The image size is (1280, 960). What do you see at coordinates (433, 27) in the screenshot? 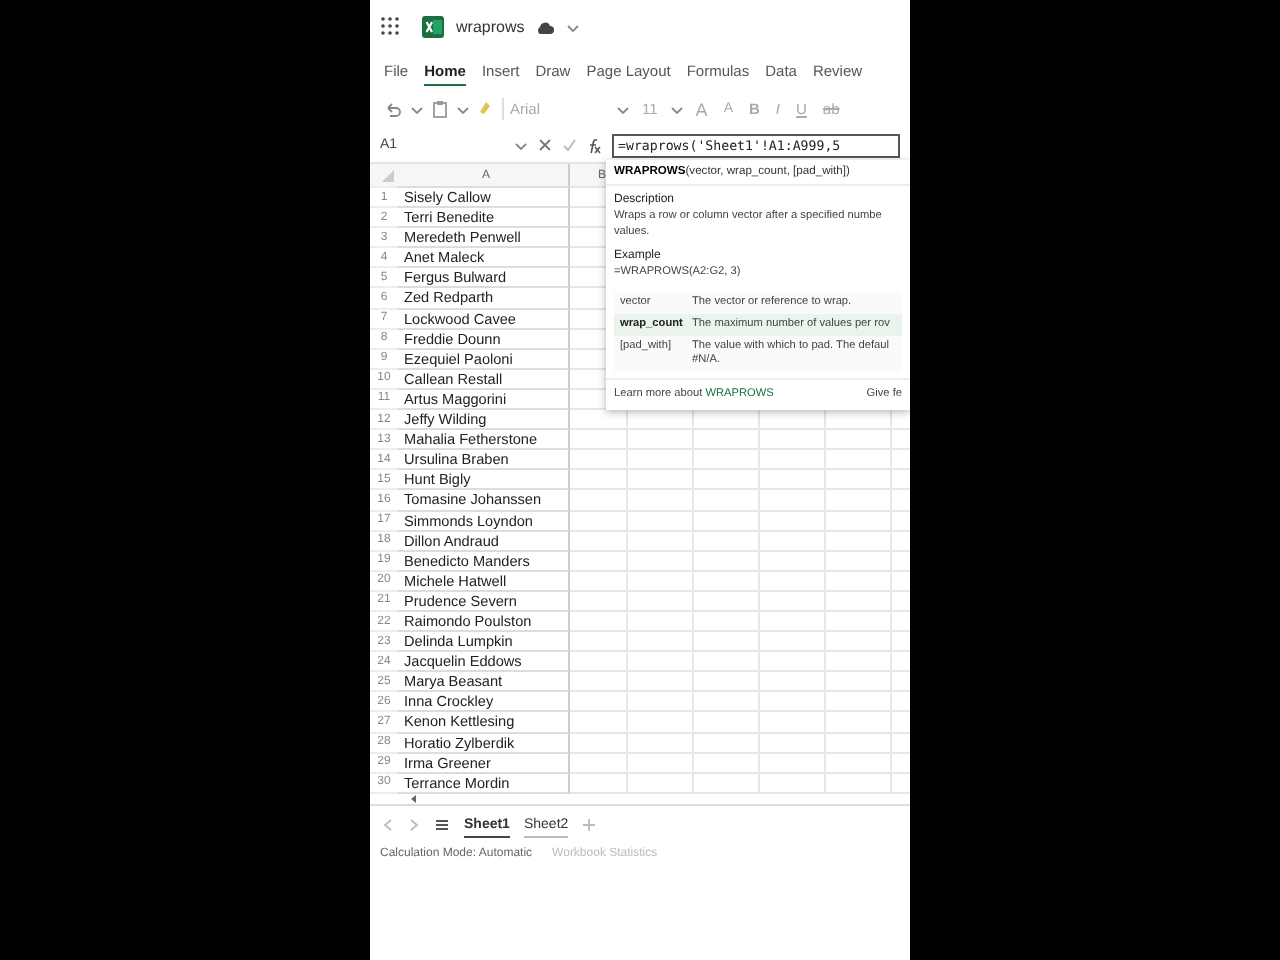
I see `spreadsheet-app-icon` at bounding box center [433, 27].